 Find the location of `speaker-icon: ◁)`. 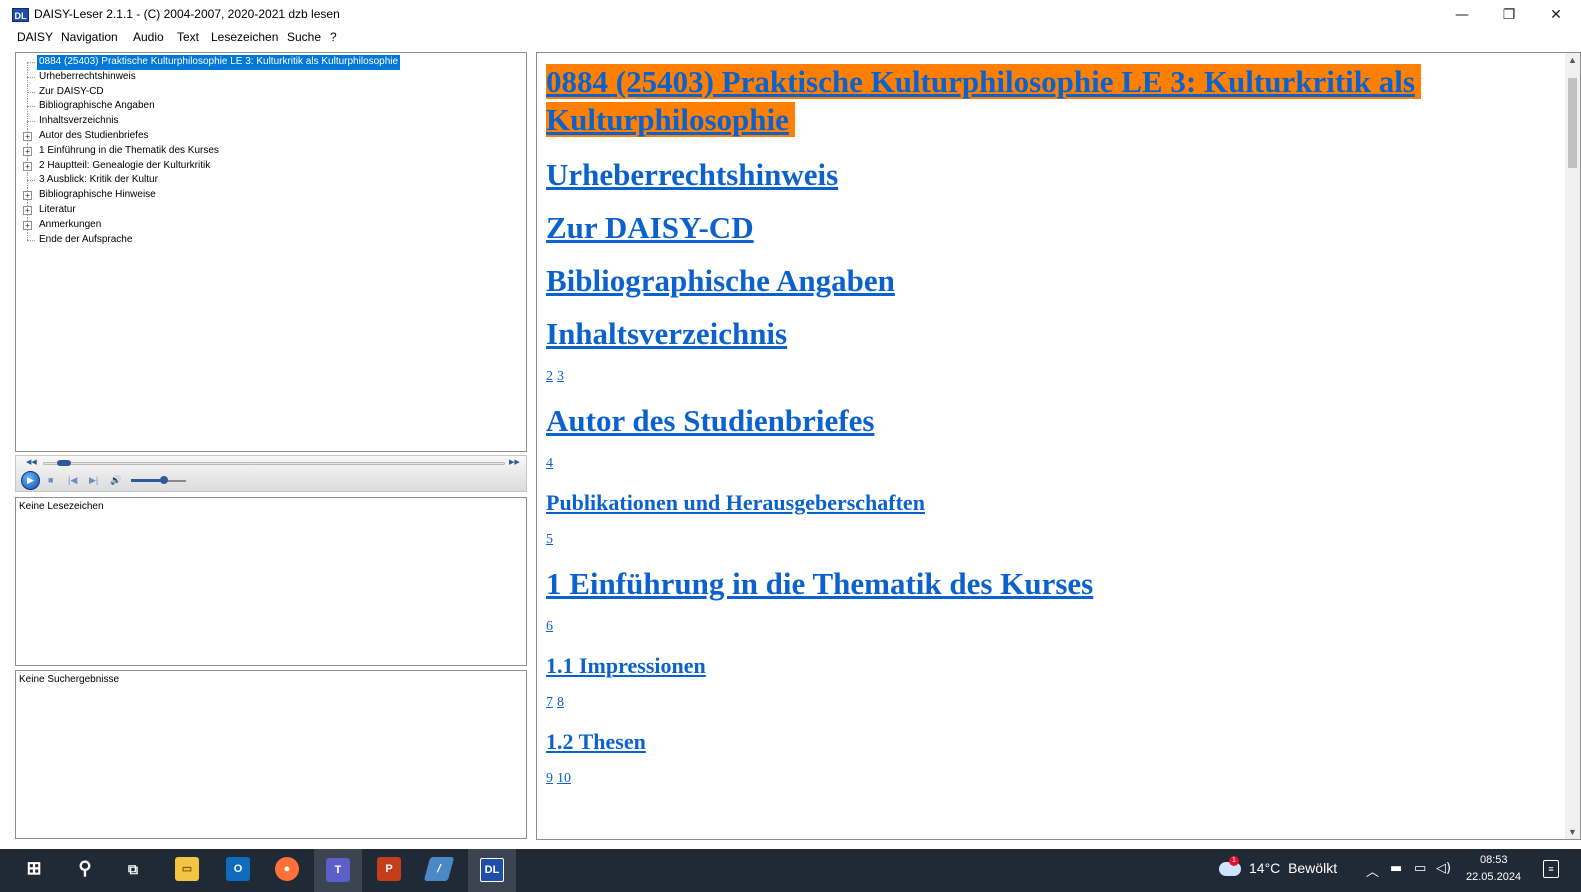

speaker-icon: ◁) is located at coordinates (1443, 868).